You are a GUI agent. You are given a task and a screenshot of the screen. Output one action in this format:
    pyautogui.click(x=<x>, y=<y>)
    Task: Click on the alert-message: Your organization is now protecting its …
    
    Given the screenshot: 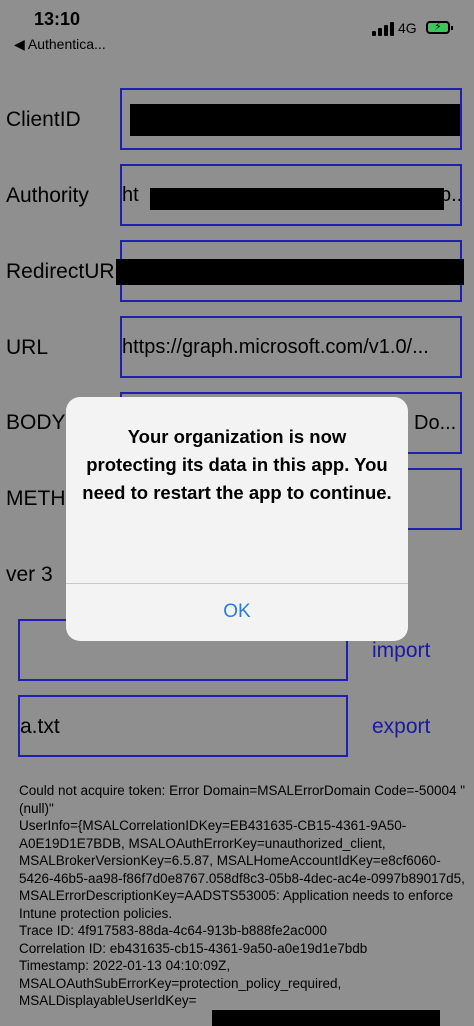 What is the action you would take?
    pyautogui.click(x=237, y=464)
    